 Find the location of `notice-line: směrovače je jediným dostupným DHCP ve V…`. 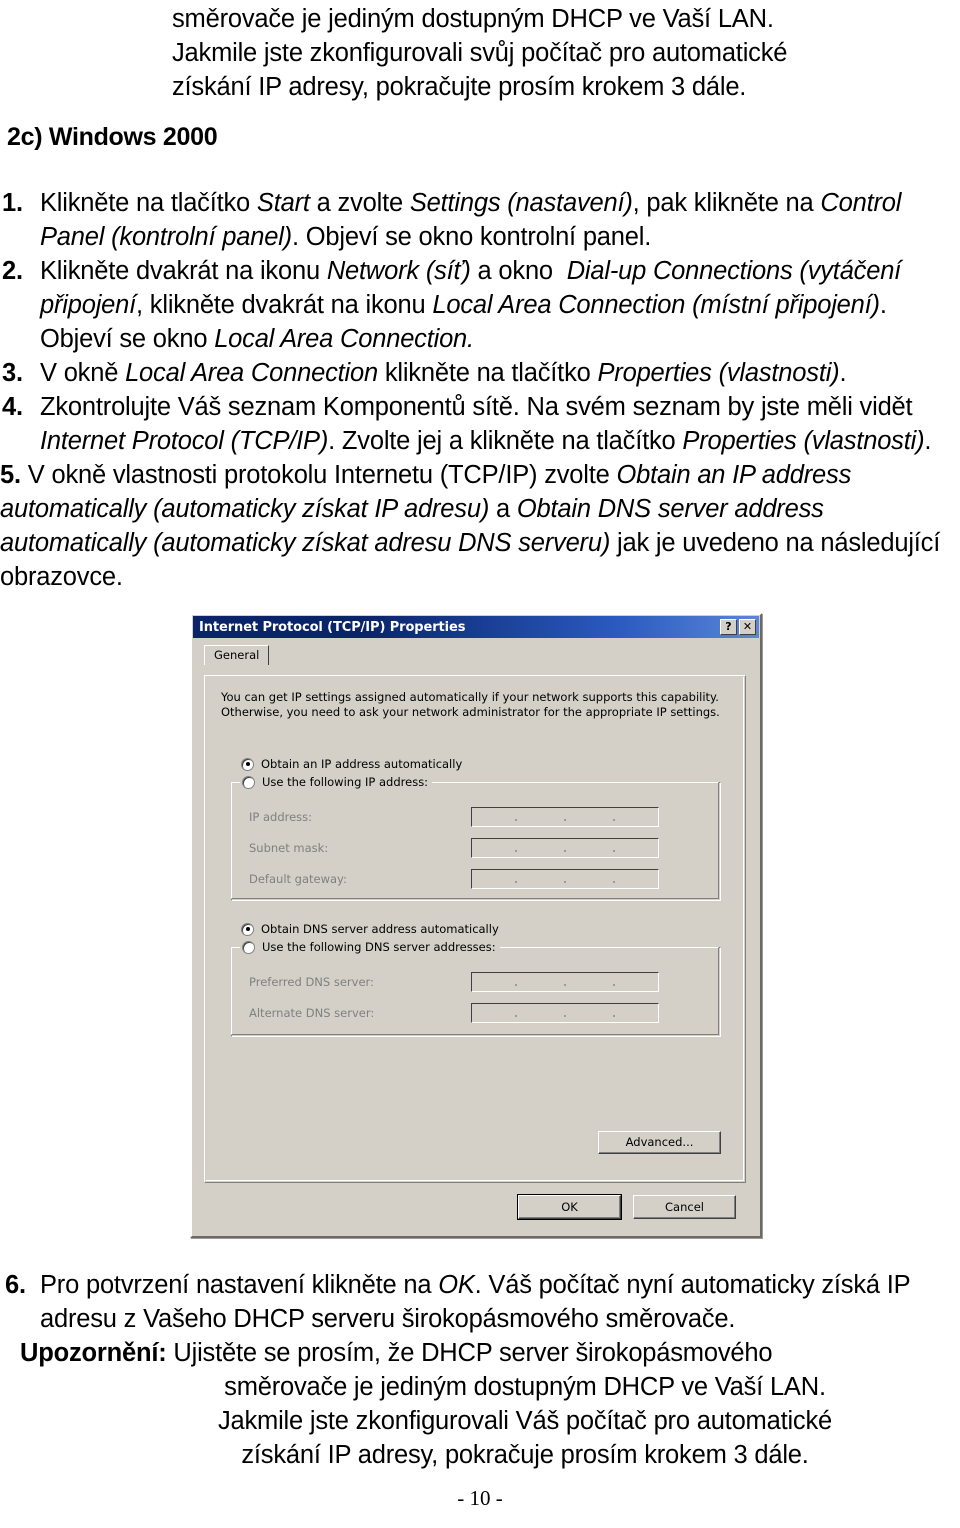

notice-line: směrovače je jediným dostupným DHCP ve V… is located at coordinates (525, 1387).